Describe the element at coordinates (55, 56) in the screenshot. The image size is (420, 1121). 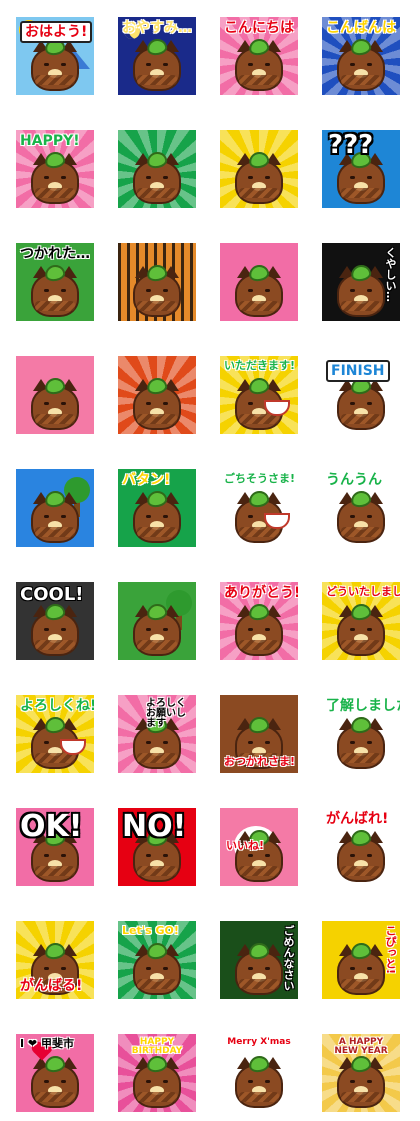
I see `sticker-ohayo: おはよう!` at that location.